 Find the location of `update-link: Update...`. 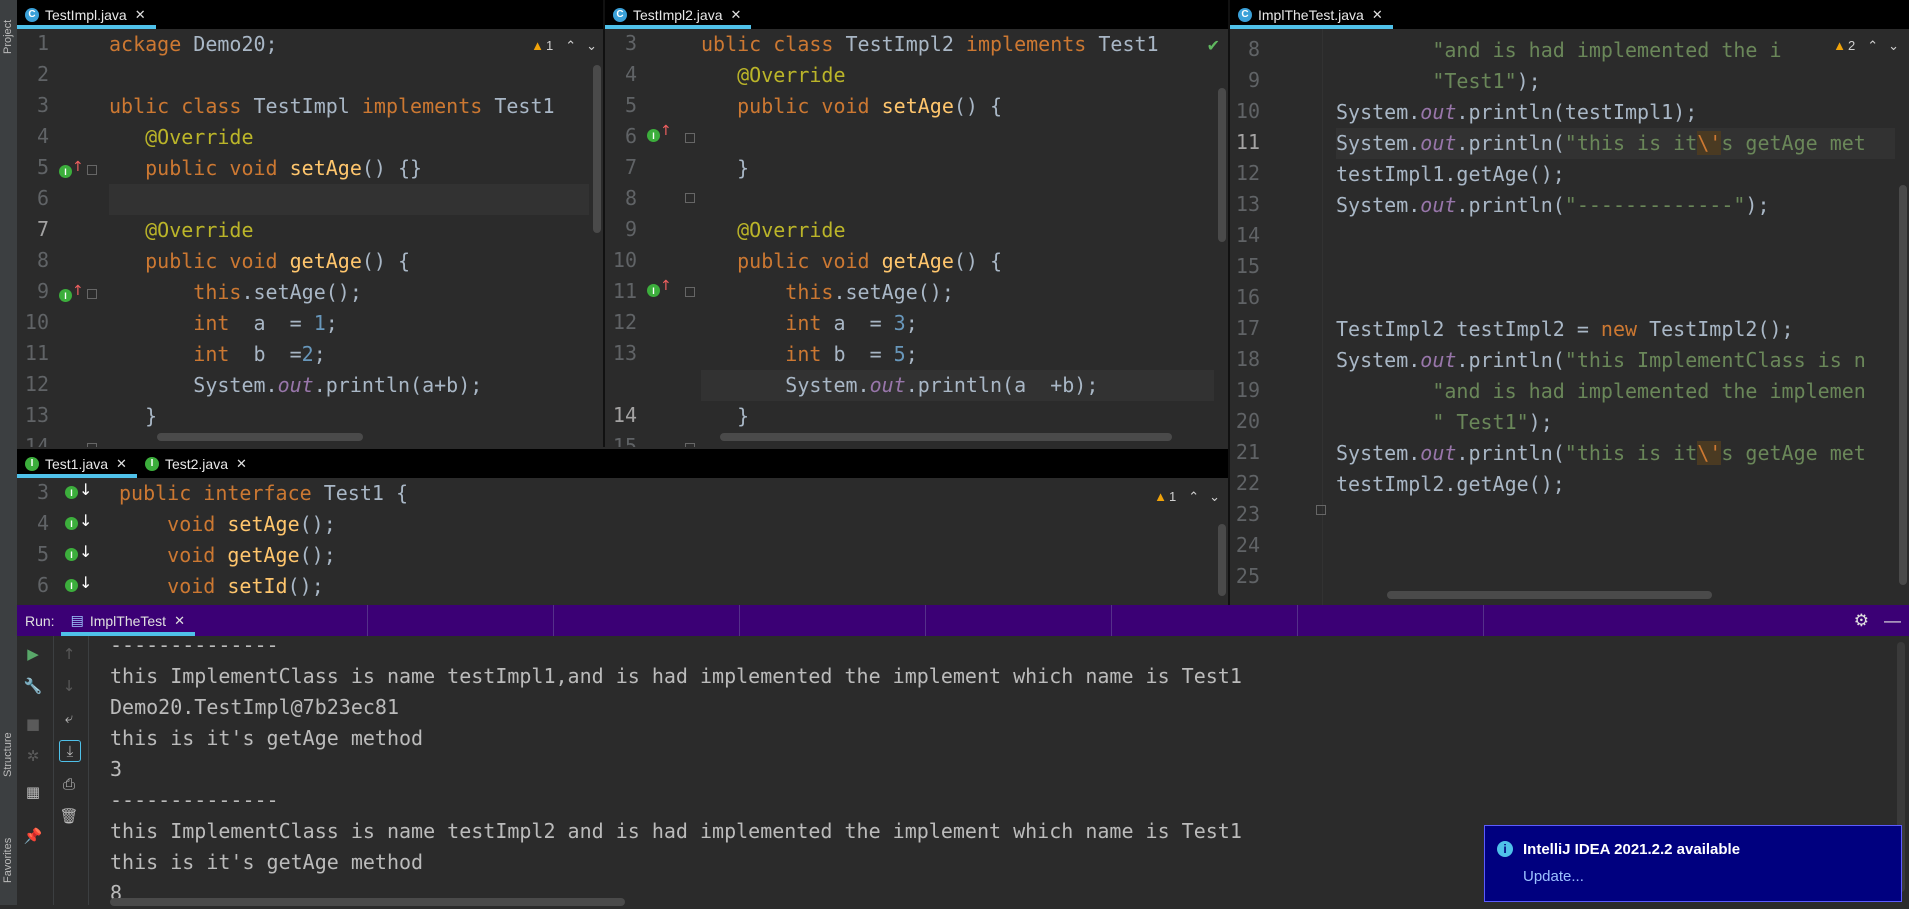

update-link: Update... is located at coordinates (1553, 876).